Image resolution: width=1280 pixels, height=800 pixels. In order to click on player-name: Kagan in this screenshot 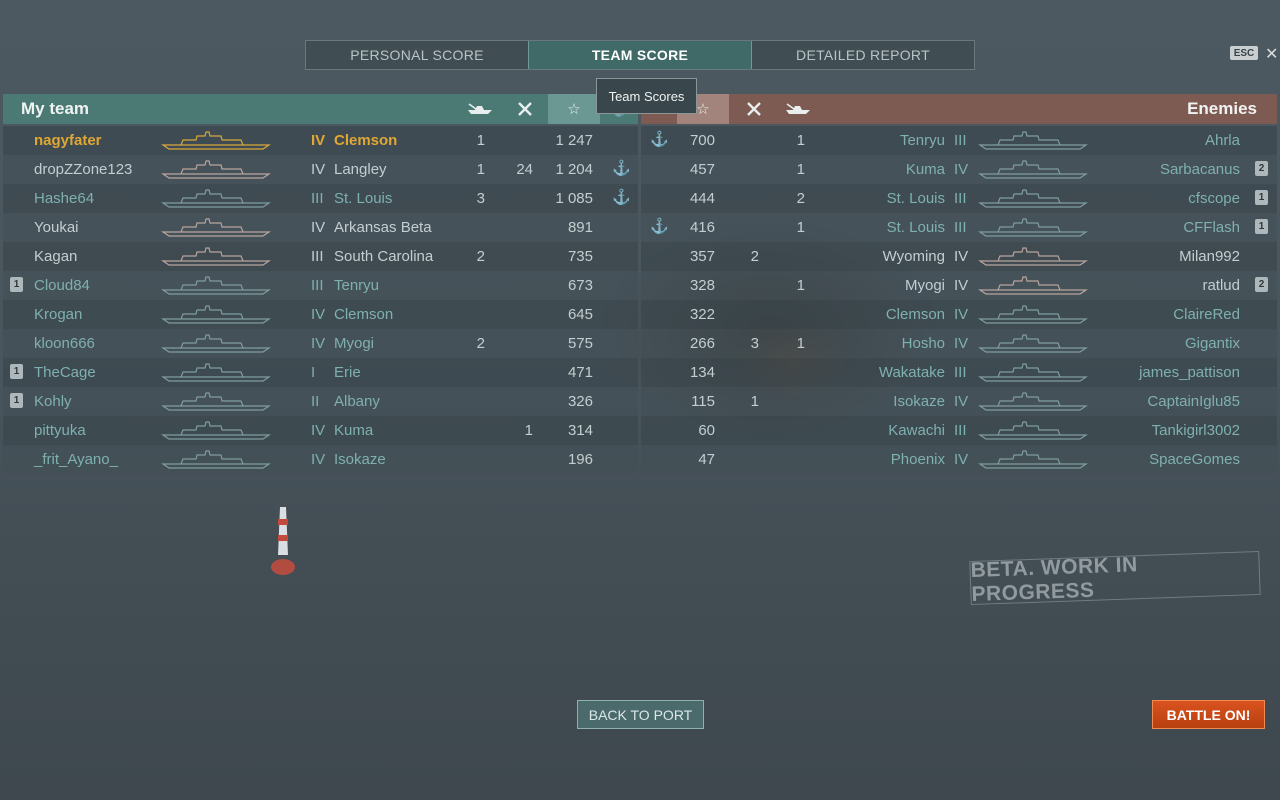, I will do `click(56, 256)`.